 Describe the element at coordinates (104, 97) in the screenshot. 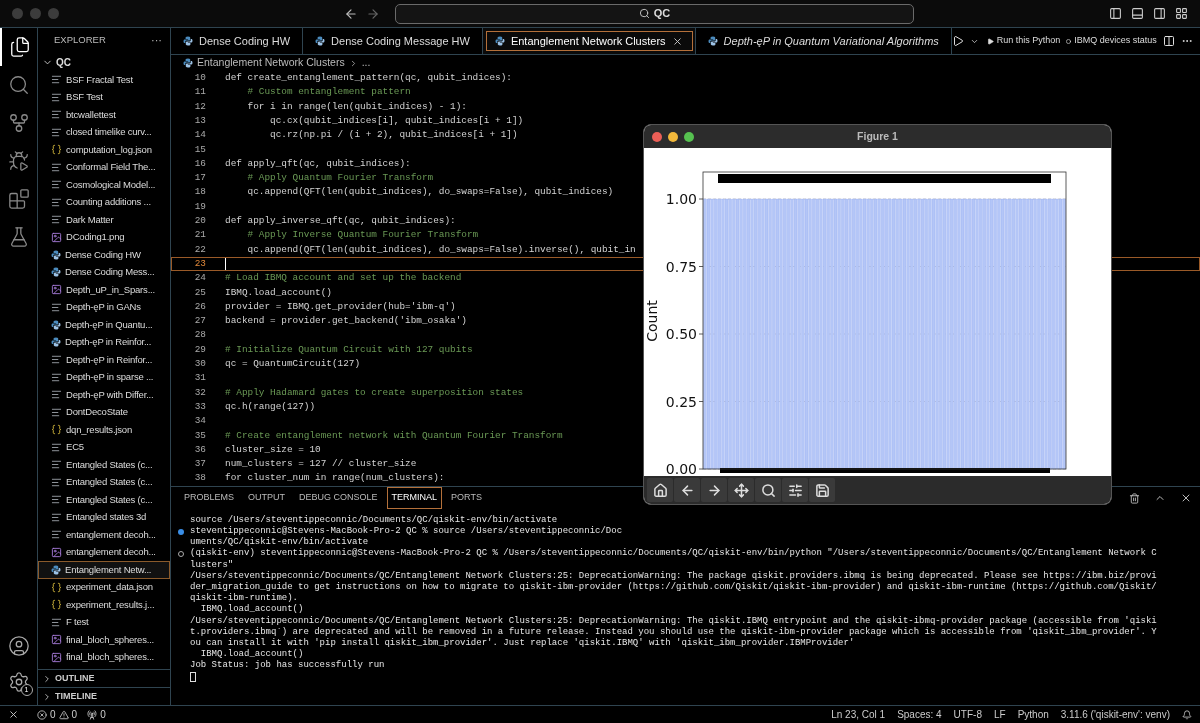

I see `file-item: BSF Test` at that location.